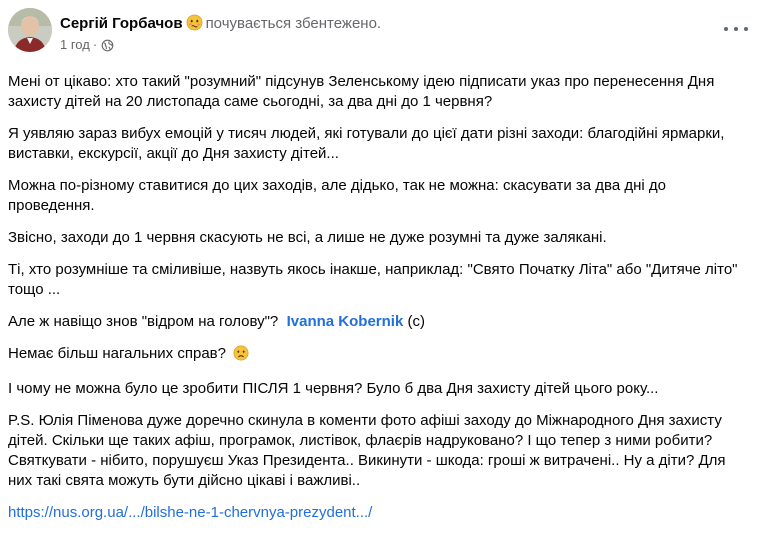 This screenshot has height=535, width=760. I want to click on sad-face-icon, so click(241, 356).